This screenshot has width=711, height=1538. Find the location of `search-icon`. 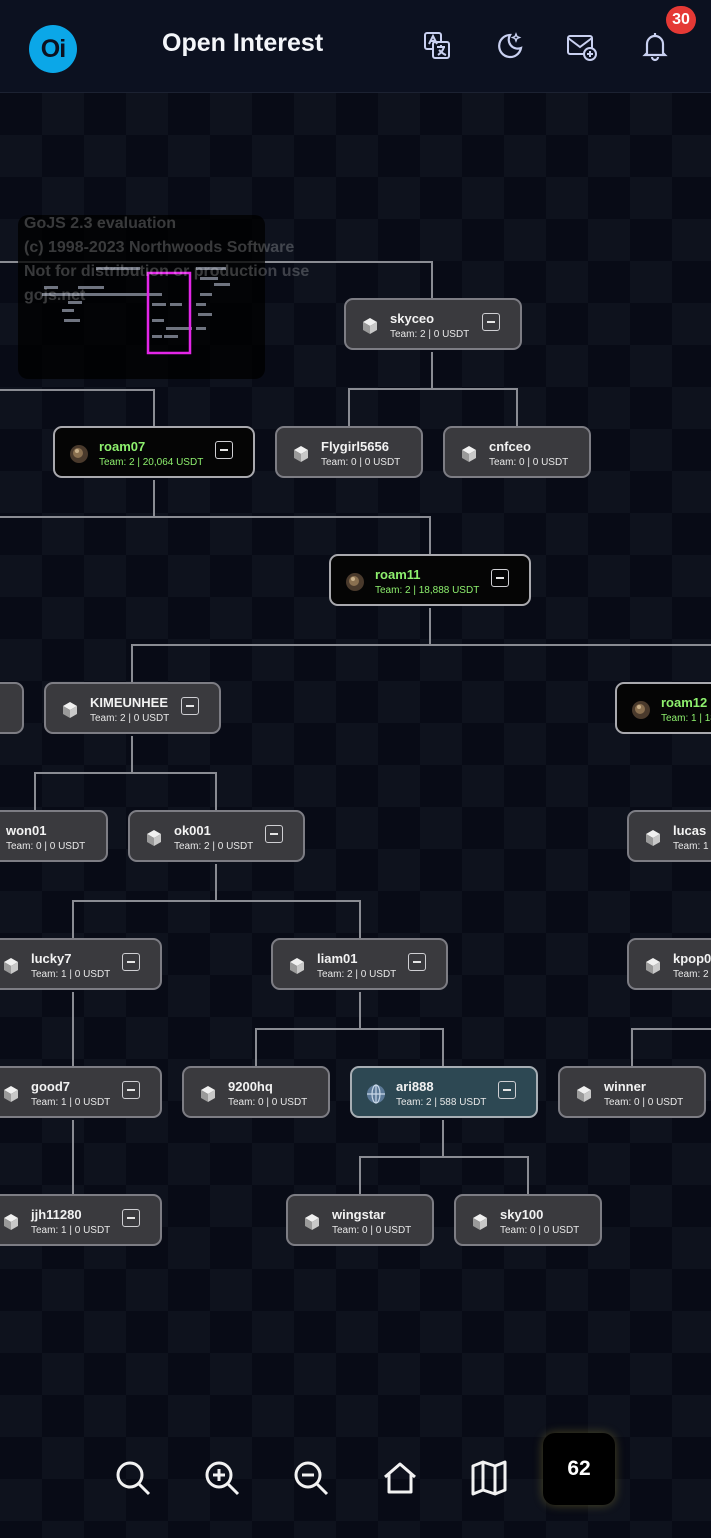

search-icon is located at coordinates (133, 1478).